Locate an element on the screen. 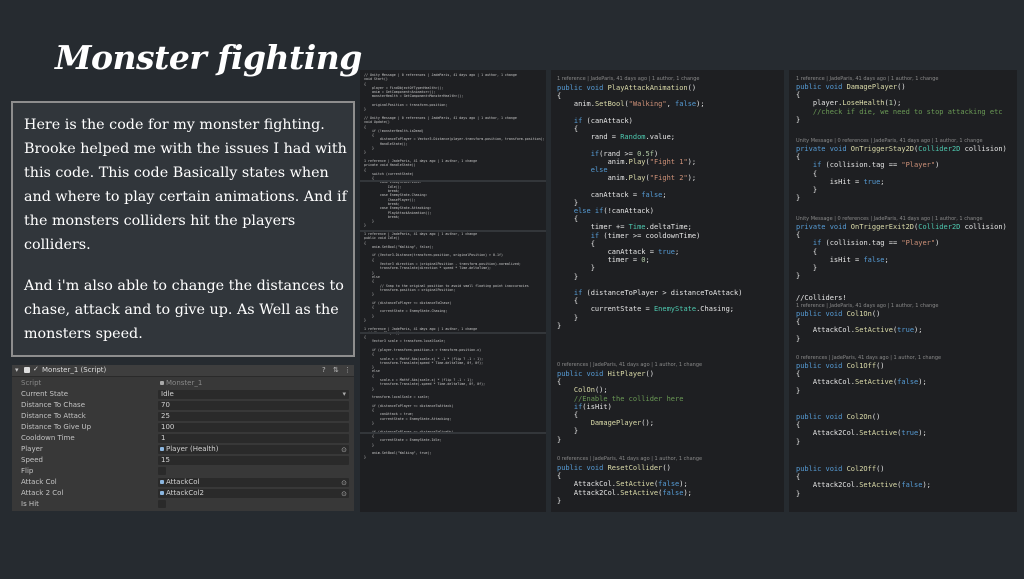  attack-2-col-object-field: AttackCol2 ⊙ is located at coordinates (253, 493).